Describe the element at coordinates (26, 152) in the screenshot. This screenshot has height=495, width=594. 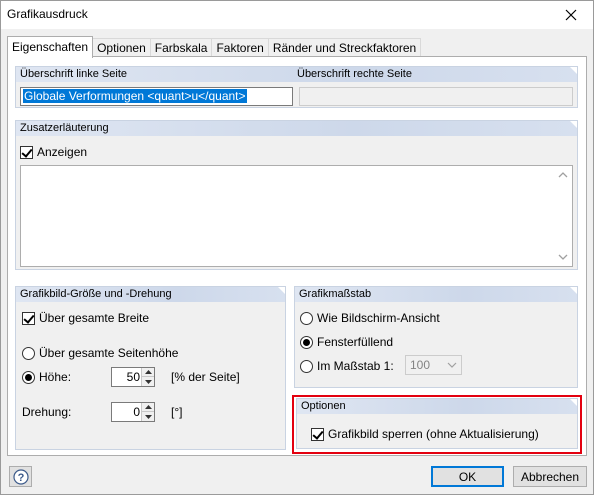
I see `show-note-checkbox` at that location.